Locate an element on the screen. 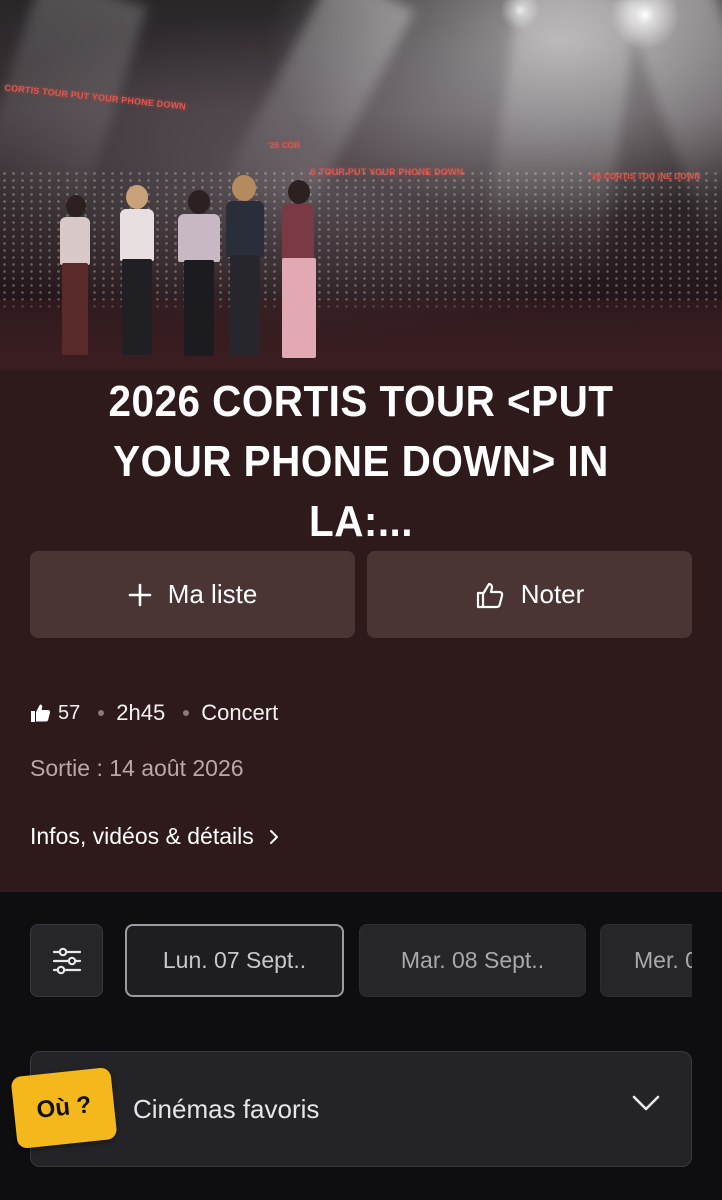 This screenshot has width=722, height=1200. rate-button: Noter is located at coordinates (529, 594).